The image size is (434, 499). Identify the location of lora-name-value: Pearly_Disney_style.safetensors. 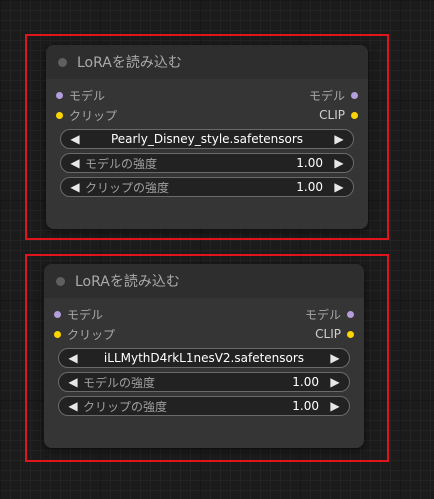
(207, 139).